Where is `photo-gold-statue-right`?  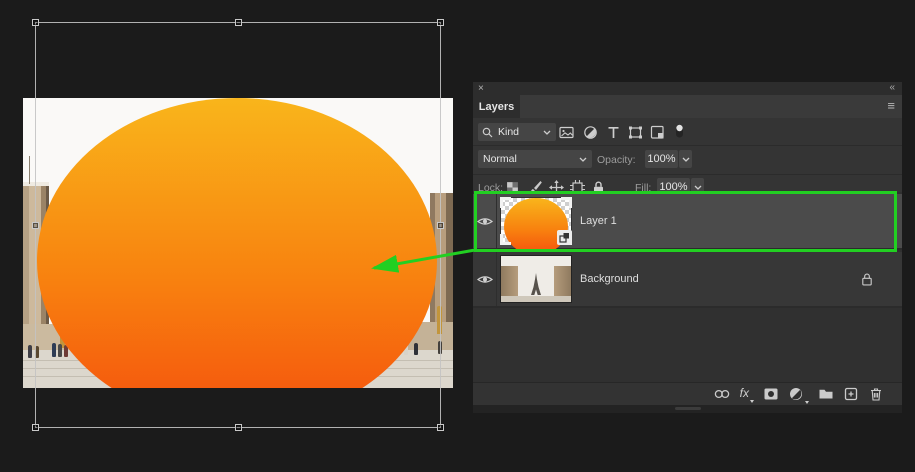 photo-gold-statue-right is located at coordinates (439, 320).